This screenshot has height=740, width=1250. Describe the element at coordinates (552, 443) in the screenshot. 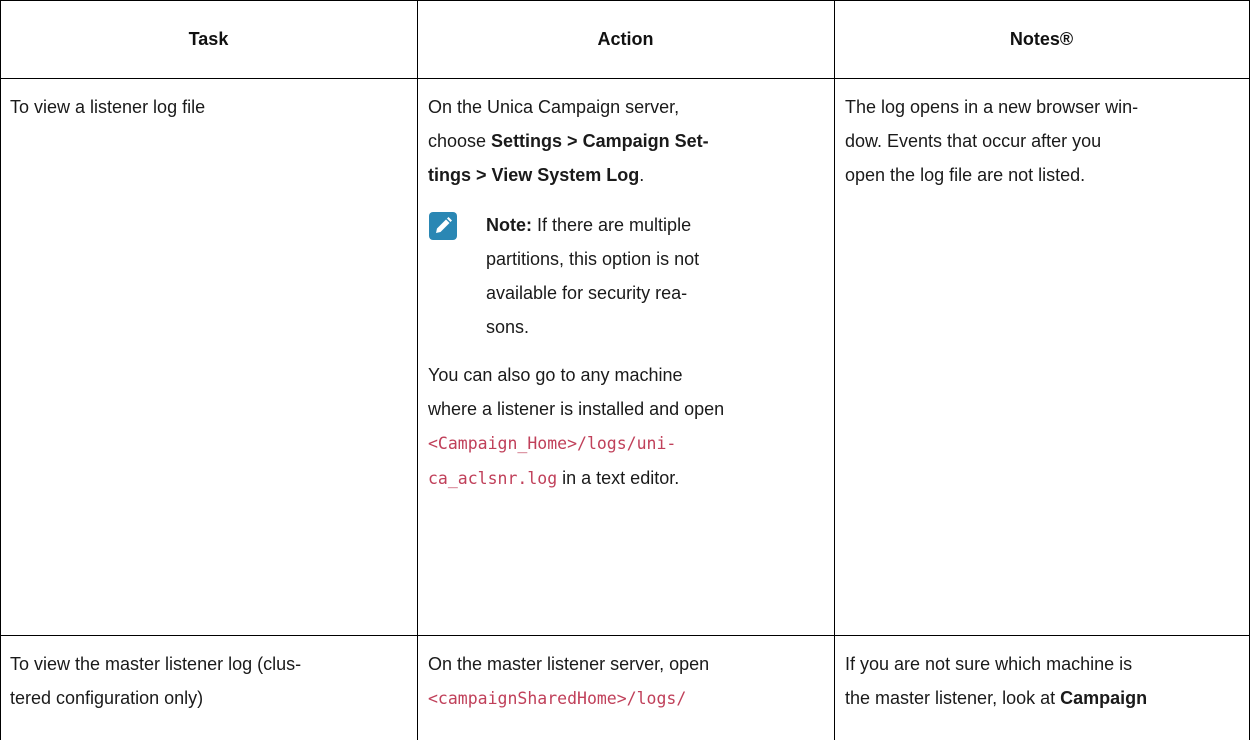

I see `code-path-1: <Campaign_Home>/logs/uni-` at that location.